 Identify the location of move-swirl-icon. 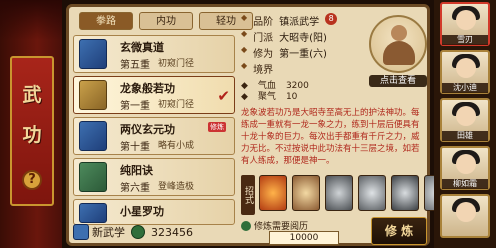
(405, 193).